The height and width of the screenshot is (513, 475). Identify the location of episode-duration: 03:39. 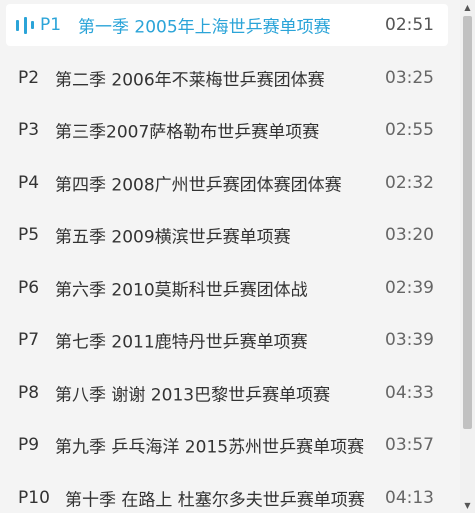
(409, 340).